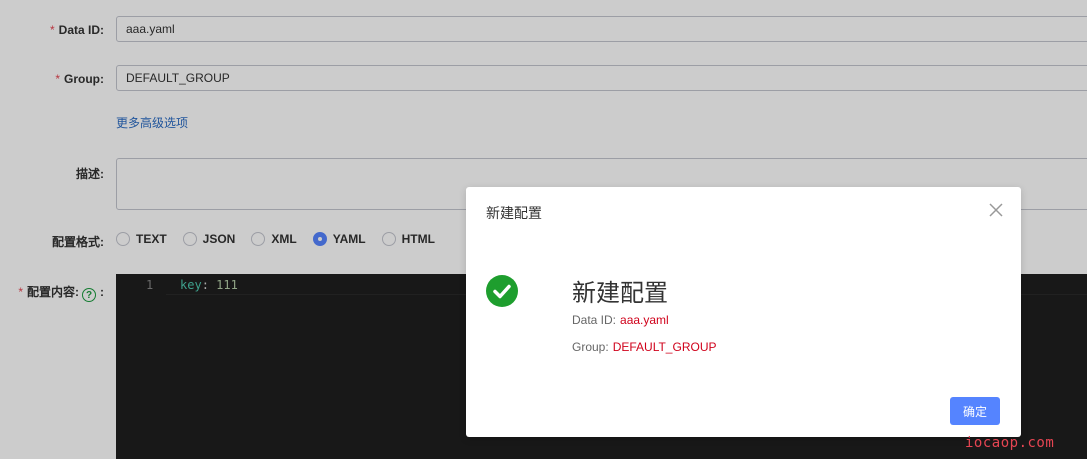 This screenshot has height=459, width=1087. Describe the element at coordinates (1010, 443) in the screenshot. I see `watermark: iocaop.com` at that location.